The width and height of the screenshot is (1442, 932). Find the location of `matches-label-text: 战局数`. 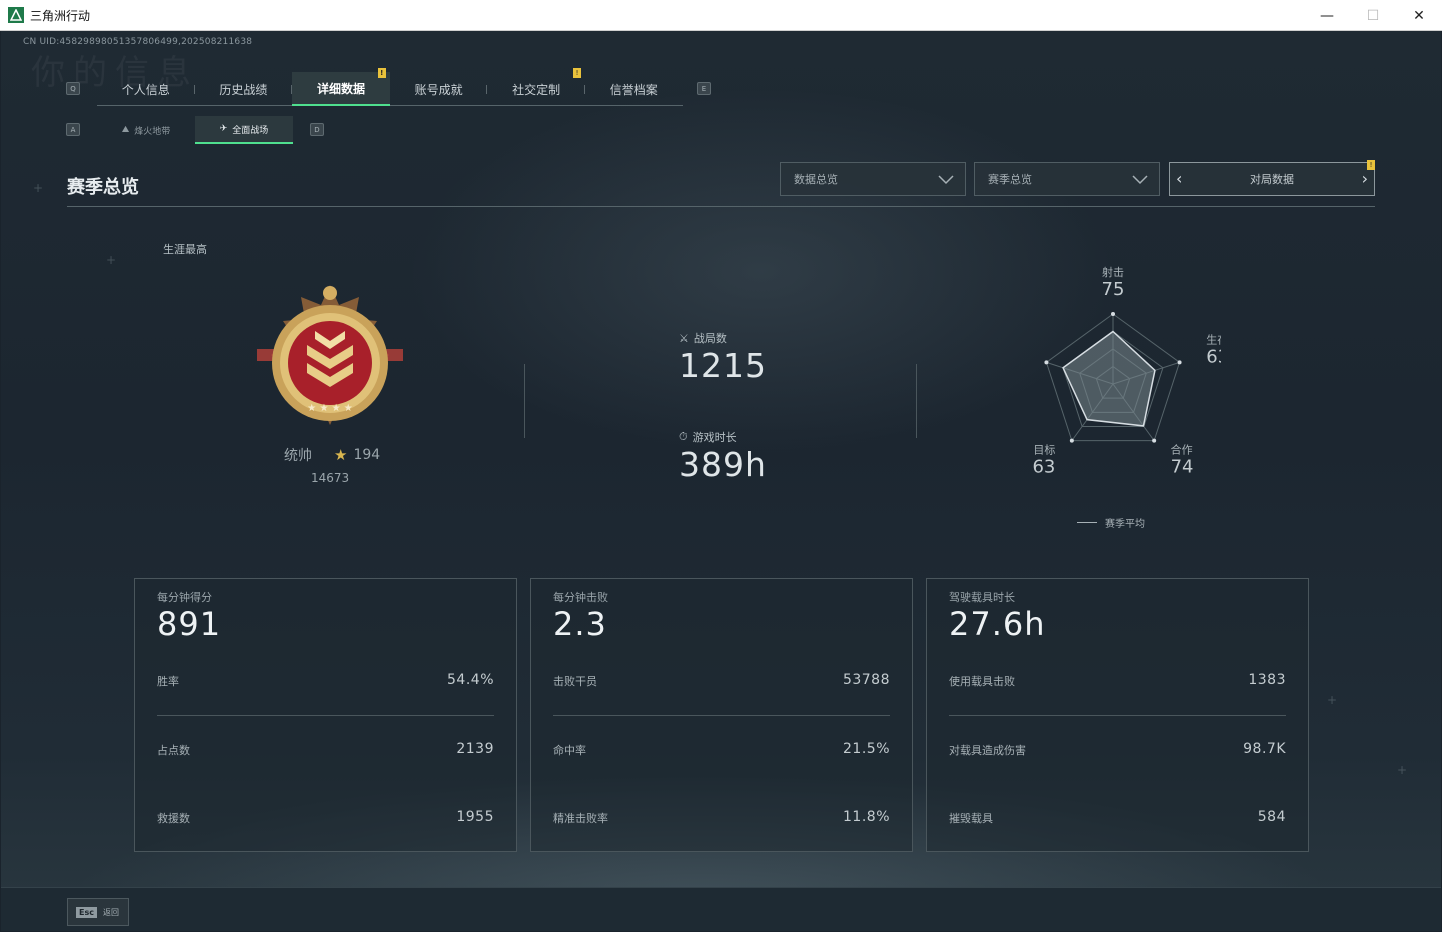

matches-label-text: 战局数 is located at coordinates (710, 338).